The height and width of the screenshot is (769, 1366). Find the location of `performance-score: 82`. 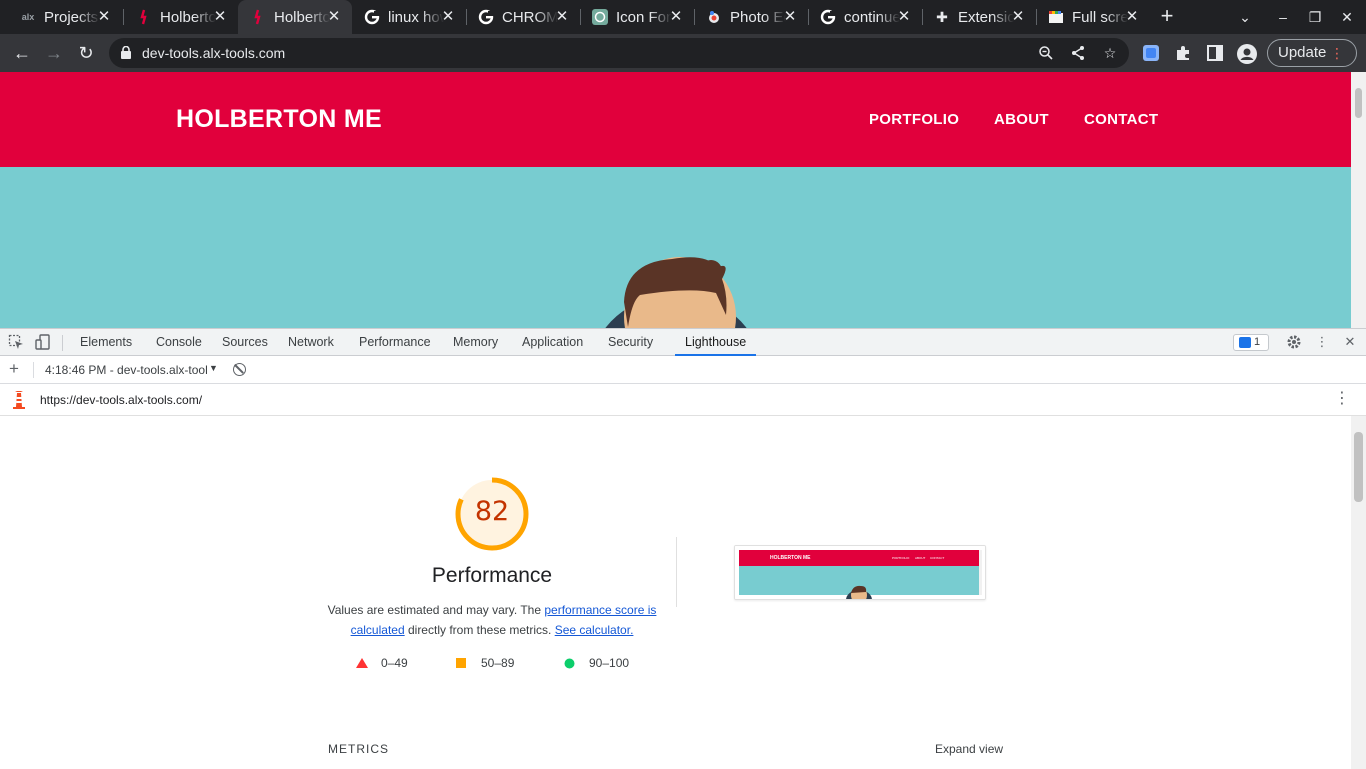

performance-score: 82 is located at coordinates (492, 511).